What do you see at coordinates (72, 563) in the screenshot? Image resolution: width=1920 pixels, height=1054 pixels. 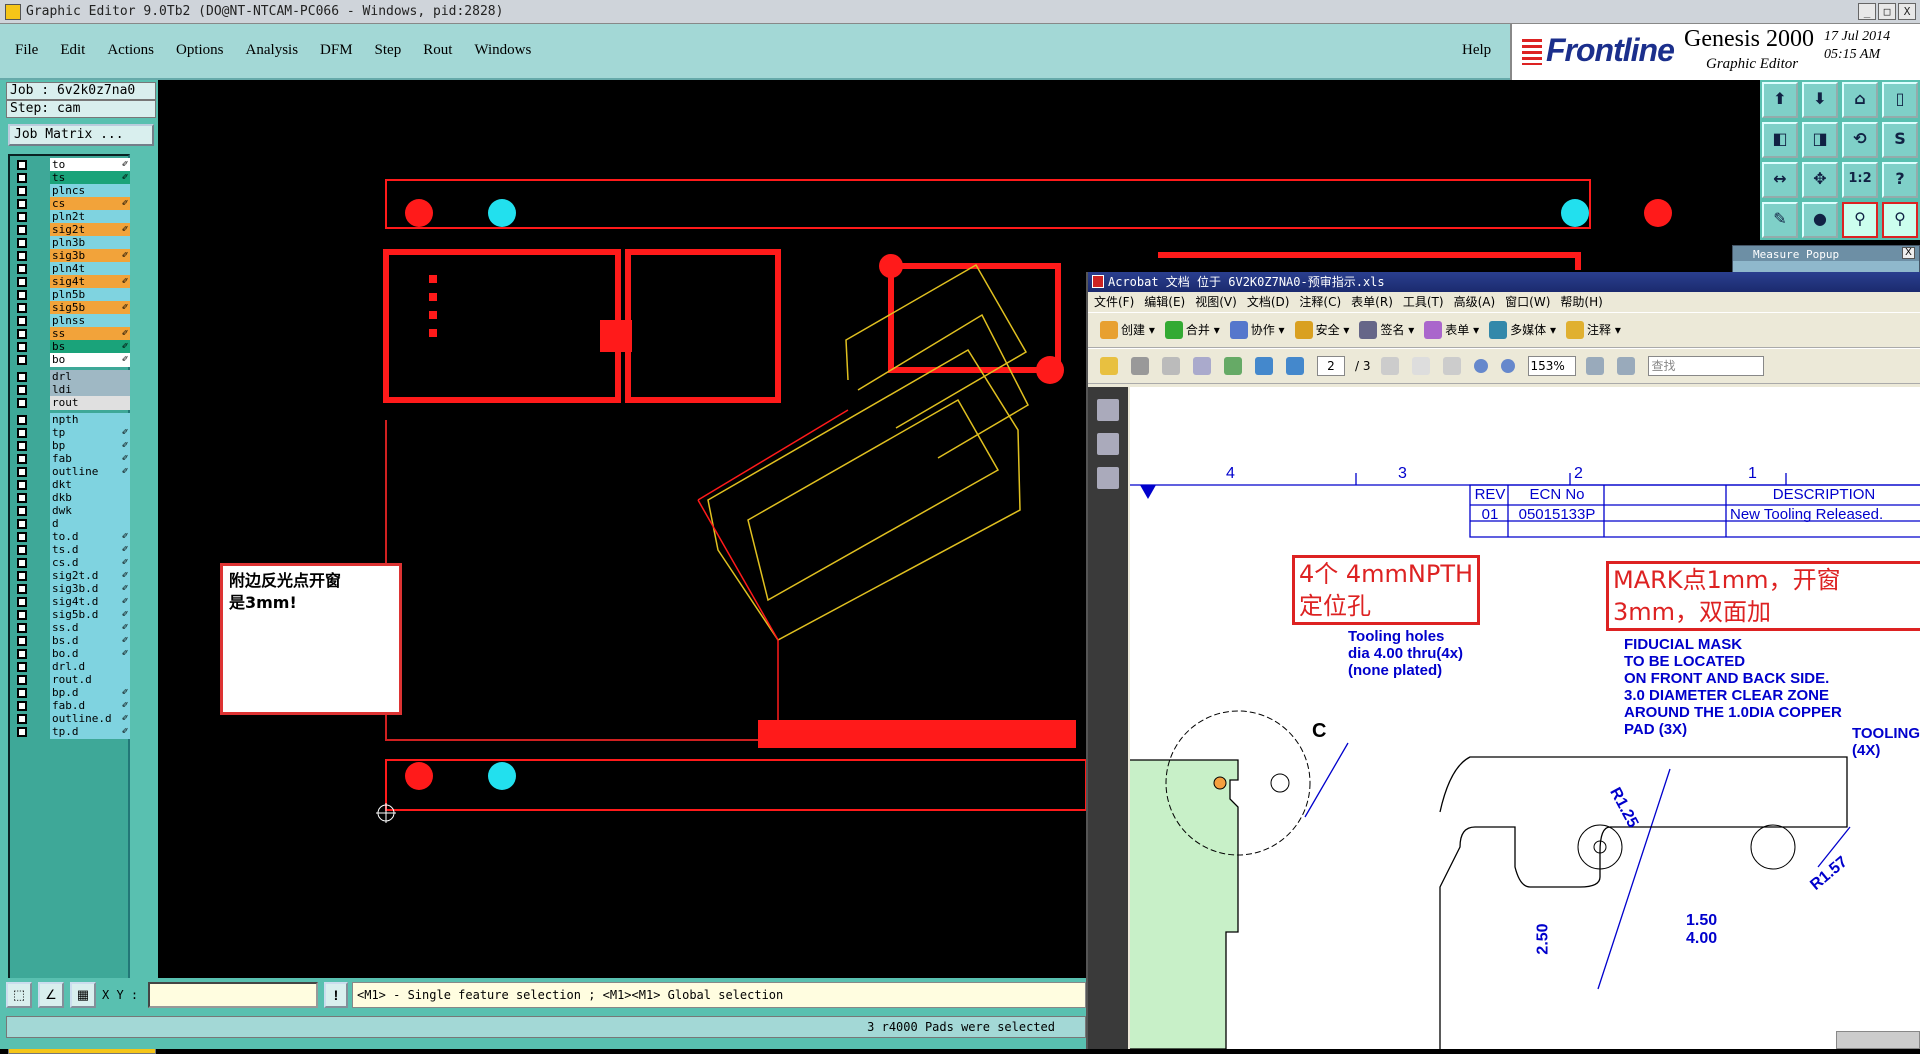 I see `layer-row-cs-d: cs.d ✐` at bounding box center [72, 563].